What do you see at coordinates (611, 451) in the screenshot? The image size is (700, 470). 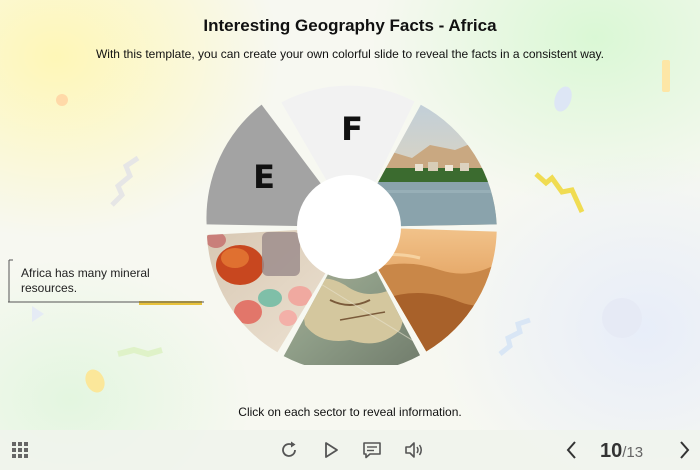 I see `current-page: 10` at bounding box center [611, 451].